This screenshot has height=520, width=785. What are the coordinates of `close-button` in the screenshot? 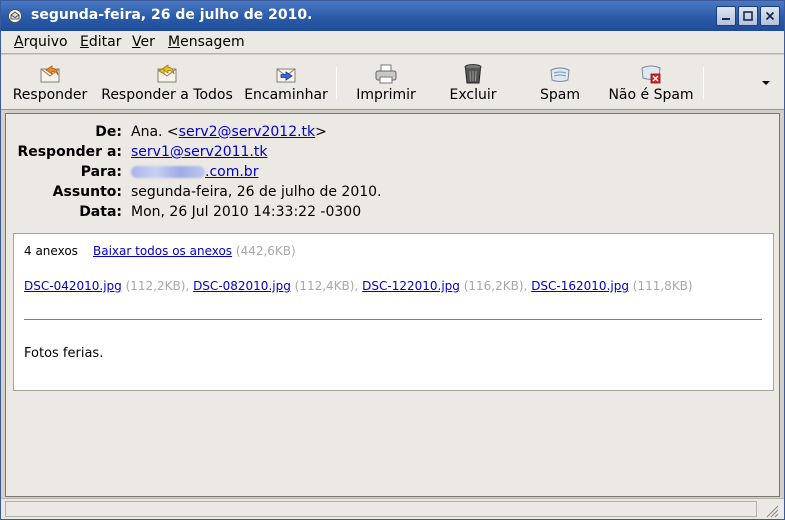 It's located at (770, 16).